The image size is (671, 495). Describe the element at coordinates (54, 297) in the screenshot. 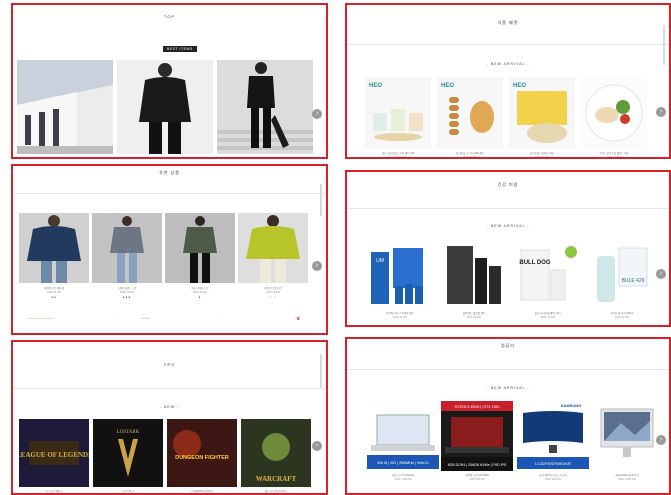

I see `color-swatches: ●●` at that location.